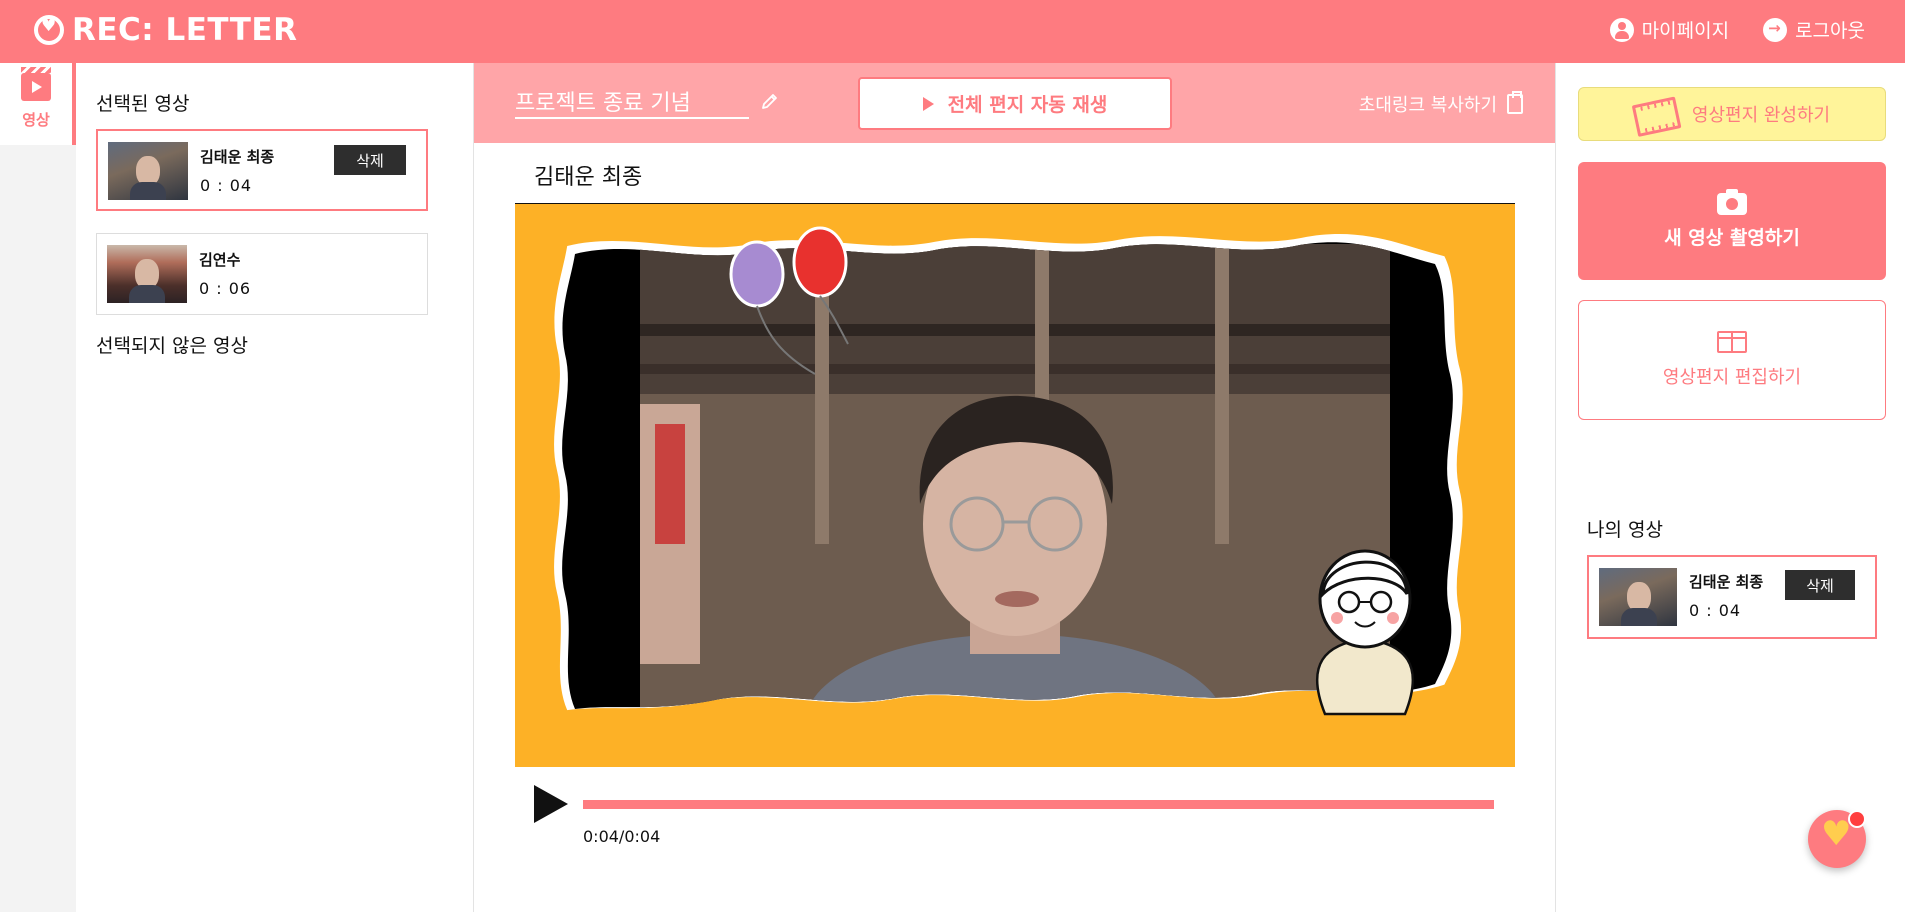  What do you see at coordinates (49, 30) in the screenshot?
I see `heart-circle-icon` at bounding box center [49, 30].